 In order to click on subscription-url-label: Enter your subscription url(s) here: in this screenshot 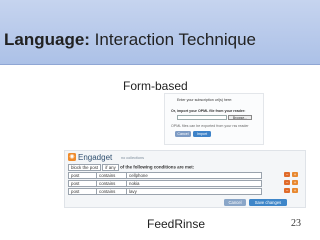, I will do `click(205, 100)`.